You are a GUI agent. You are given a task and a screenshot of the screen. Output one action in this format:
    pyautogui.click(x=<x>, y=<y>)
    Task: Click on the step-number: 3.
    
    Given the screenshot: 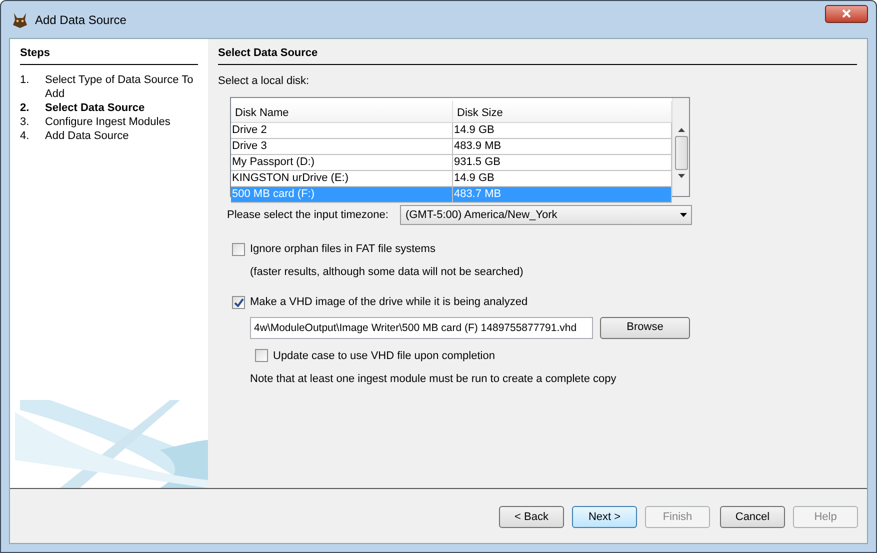 What is the action you would take?
    pyautogui.click(x=25, y=121)
    